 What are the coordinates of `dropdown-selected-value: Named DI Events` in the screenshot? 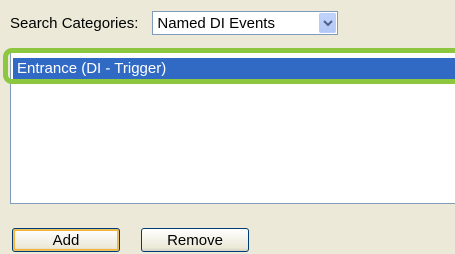 It's located at (216, 23).